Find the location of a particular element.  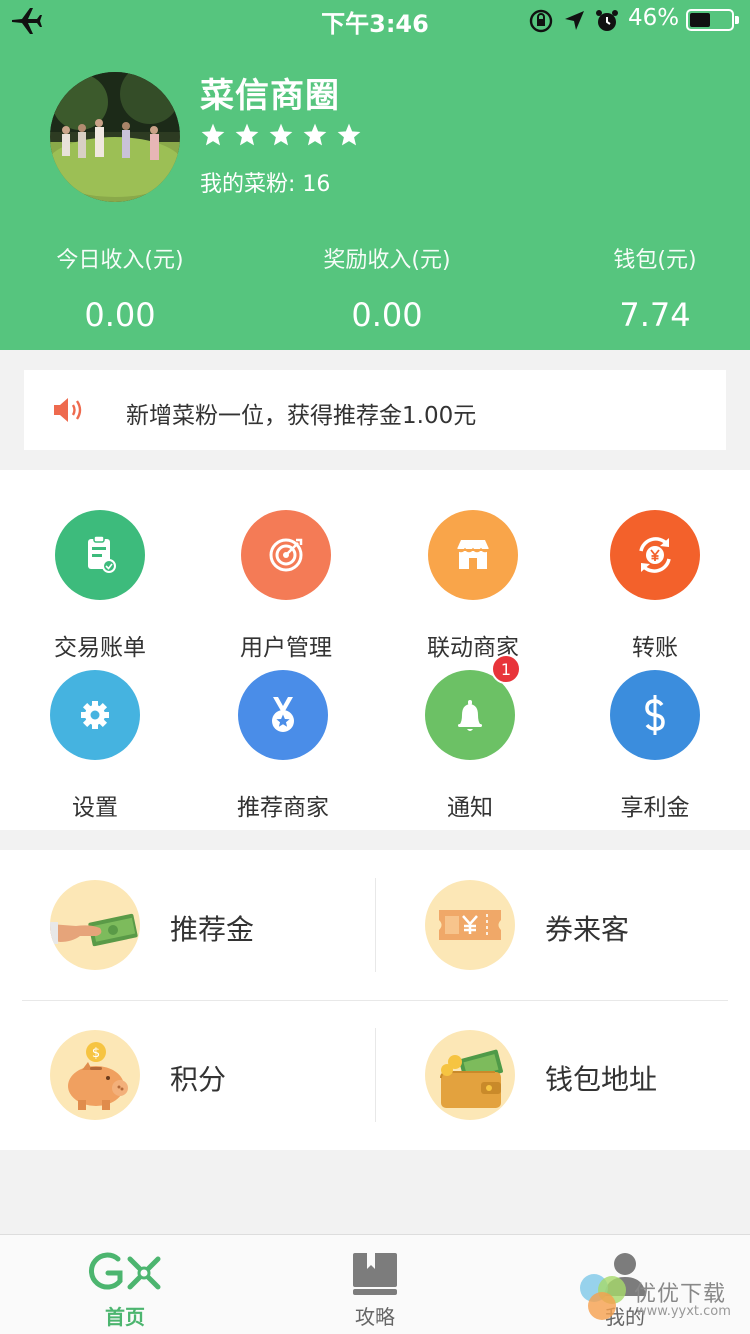

grid-item-transfer: 转账 is located at coordinates (655, 586).